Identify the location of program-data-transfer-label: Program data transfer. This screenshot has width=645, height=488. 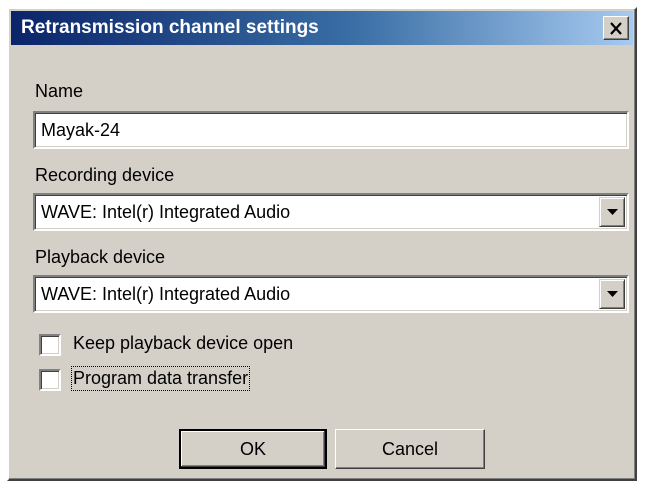
(160, 378).